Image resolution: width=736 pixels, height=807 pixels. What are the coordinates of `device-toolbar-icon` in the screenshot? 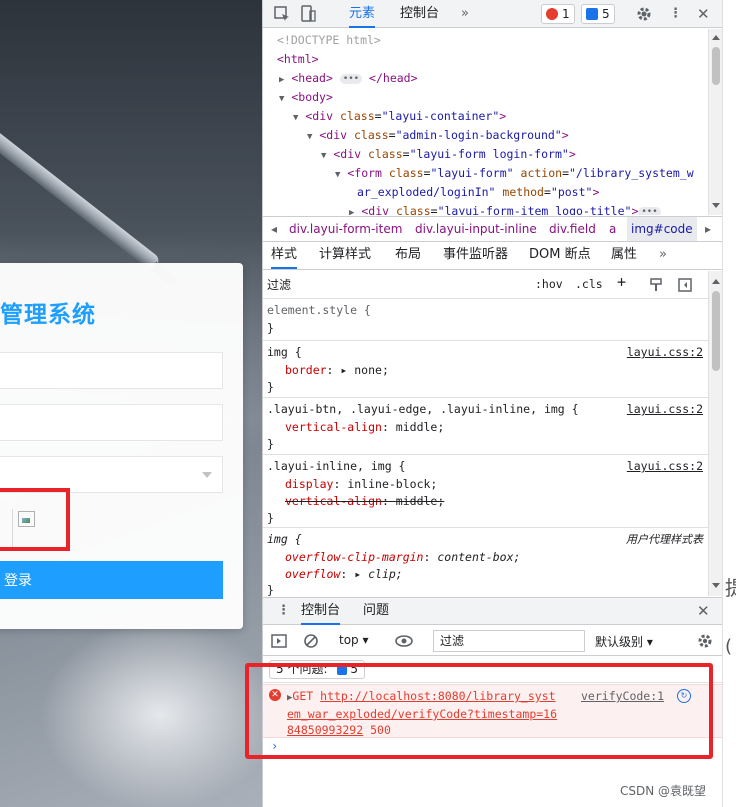 It's located at (308, 14).